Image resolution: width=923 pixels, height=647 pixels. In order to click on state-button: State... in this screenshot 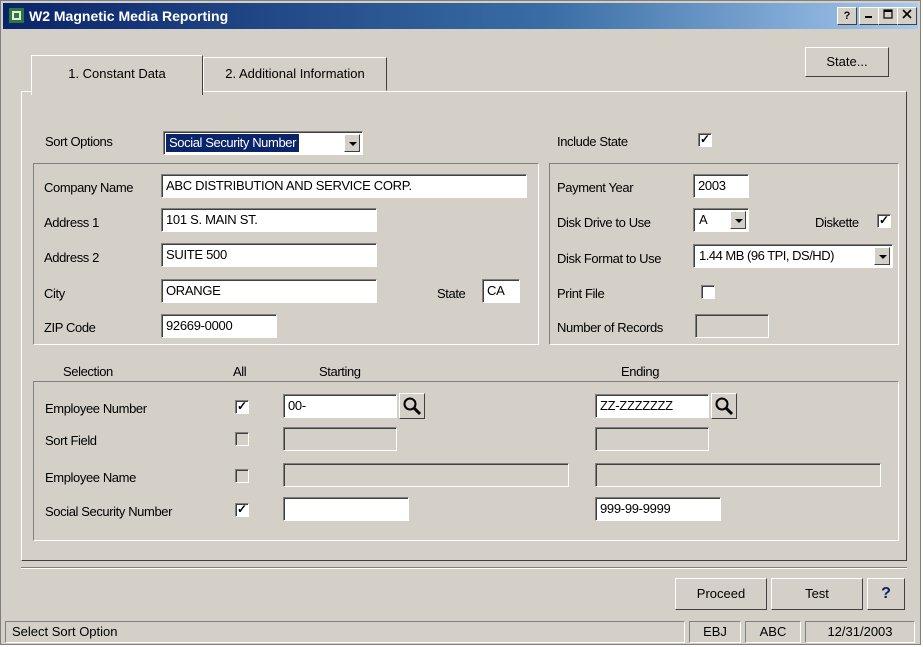, I will do `click(847, 62)`.